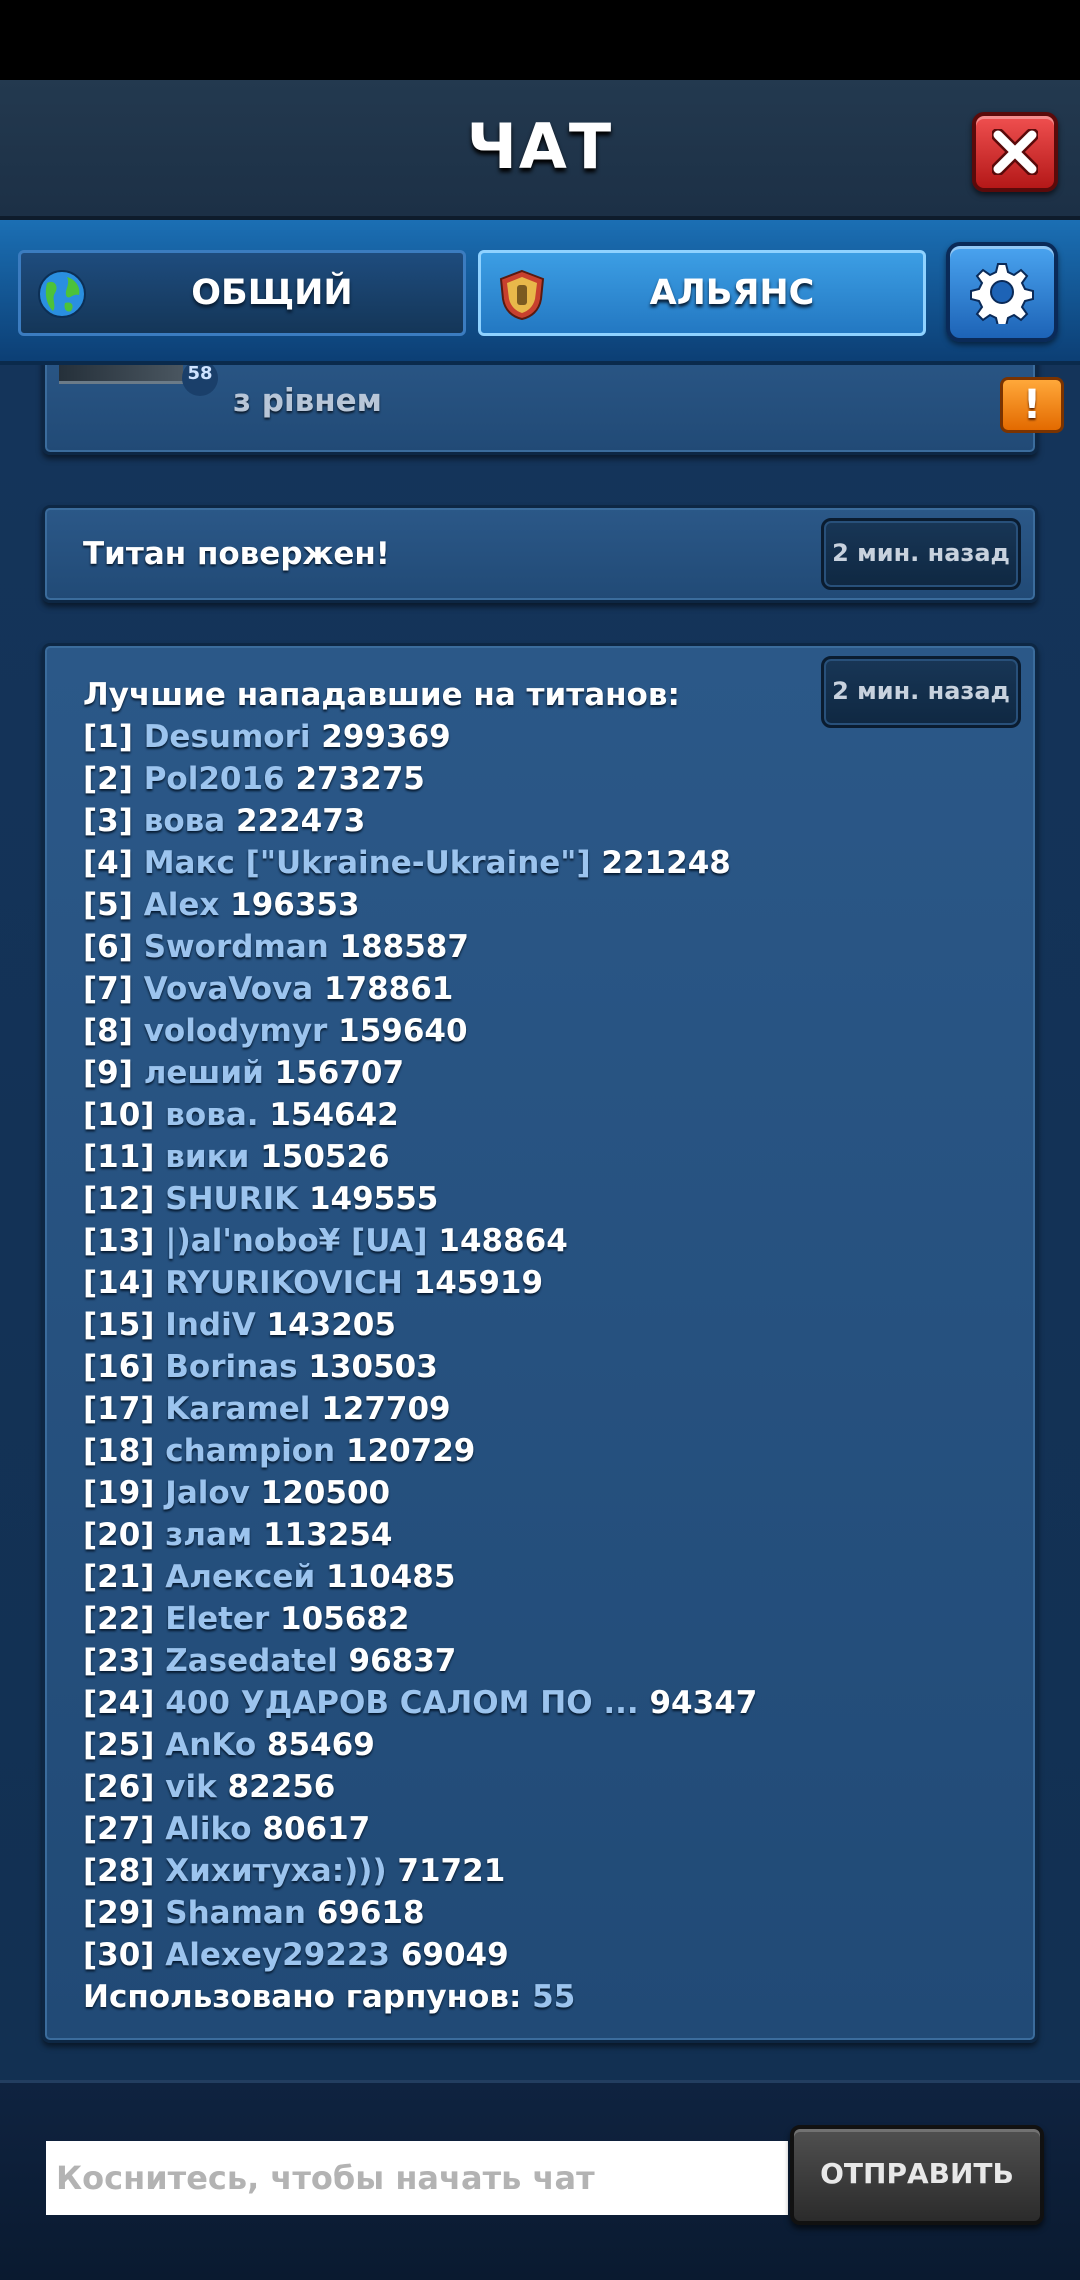 This screenshot has height=2280, width=1080. What do you see at coordinates (217, 1619) in the screenshot?
I see `player-name-link: Eleter` at bounding box center [217, 1619].